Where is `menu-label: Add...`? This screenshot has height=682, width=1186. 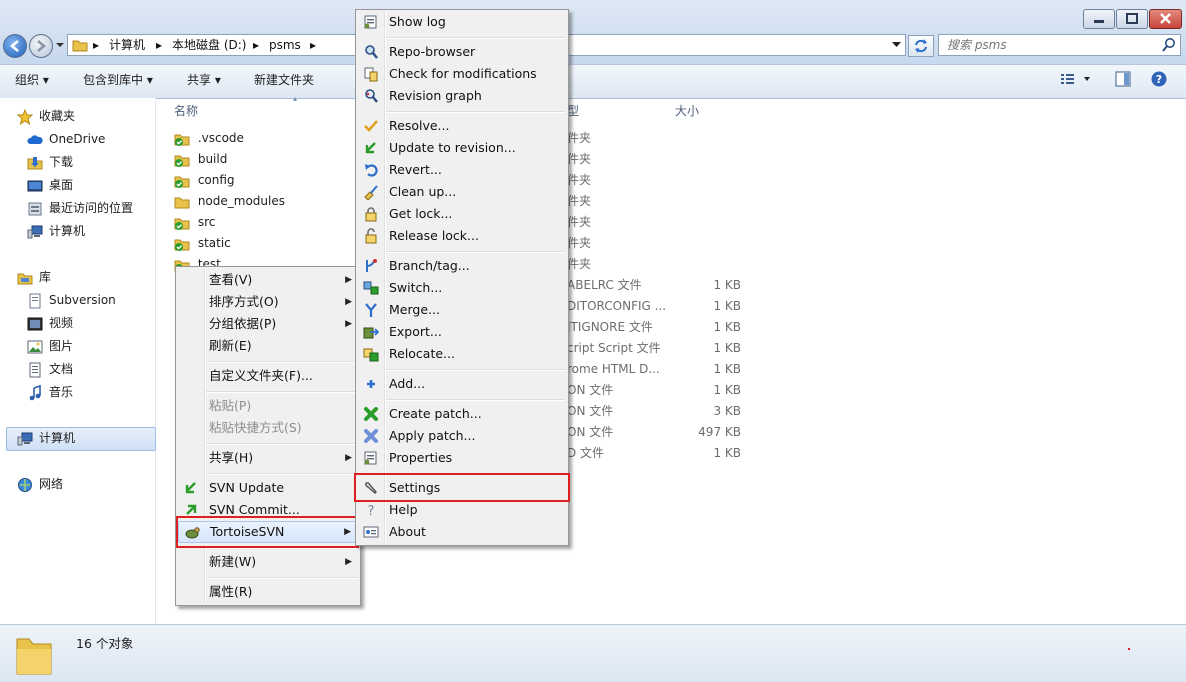
menu-label: Add... is located at coordinates (407, 383).